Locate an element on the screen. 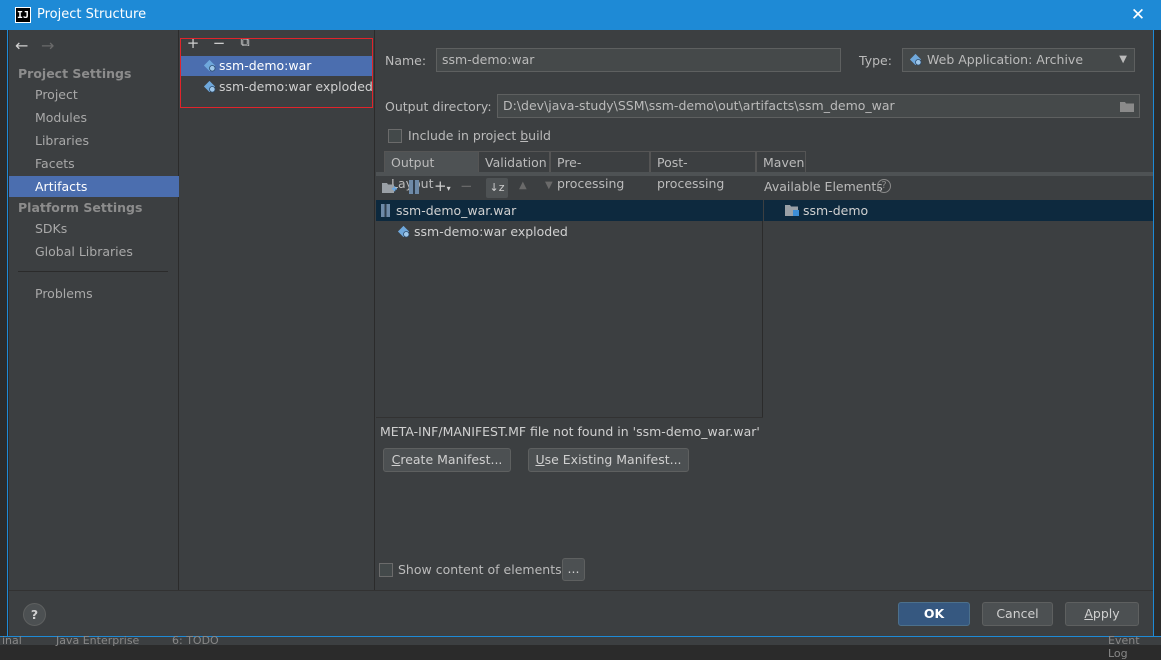 The width and height of the screenshot is (1161, 660). tab-post-processing: Post-processing is located at coordinates (703, 171).